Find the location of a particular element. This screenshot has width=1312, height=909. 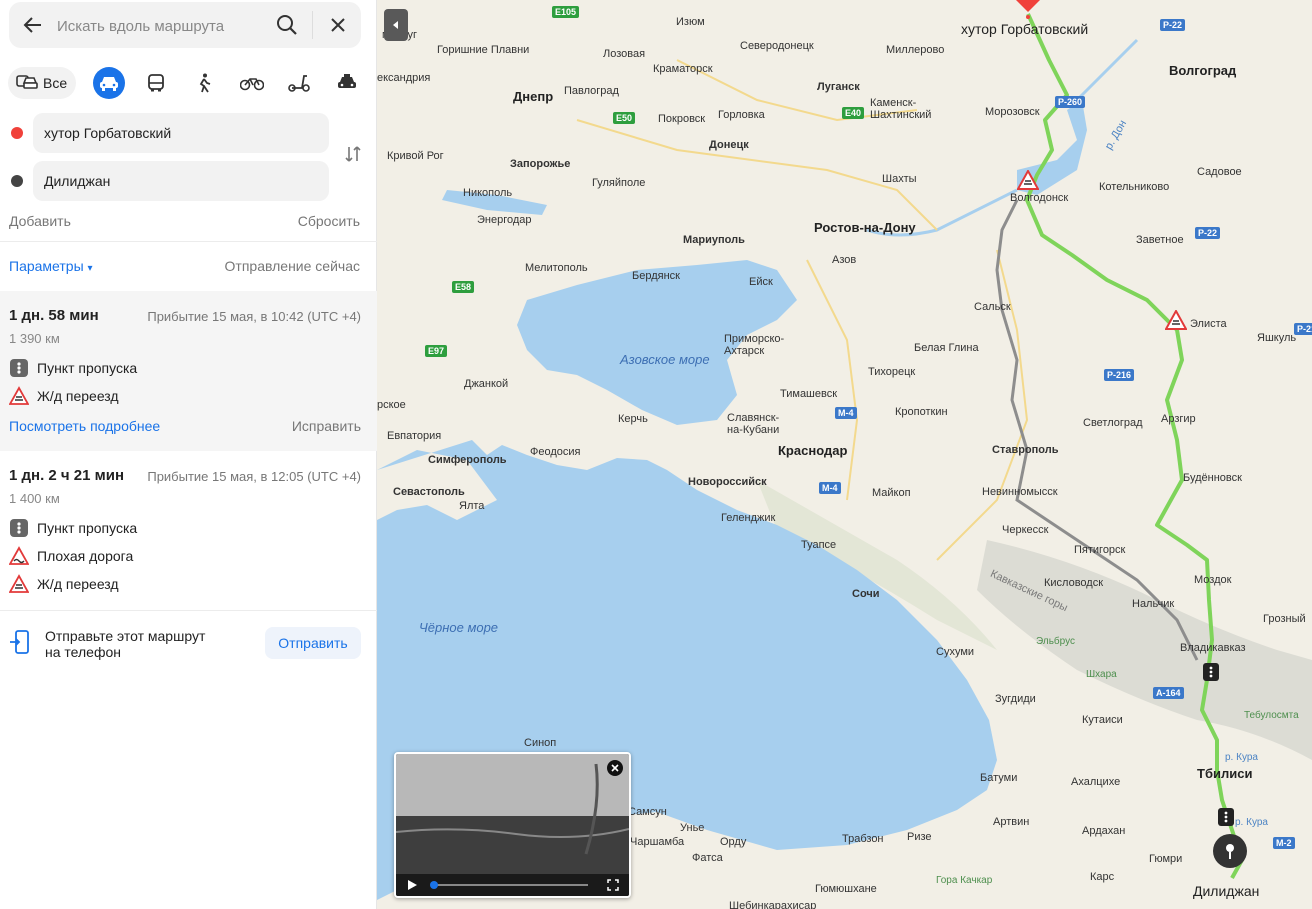

mode-scooter-button is located at coordinates (299, 83).